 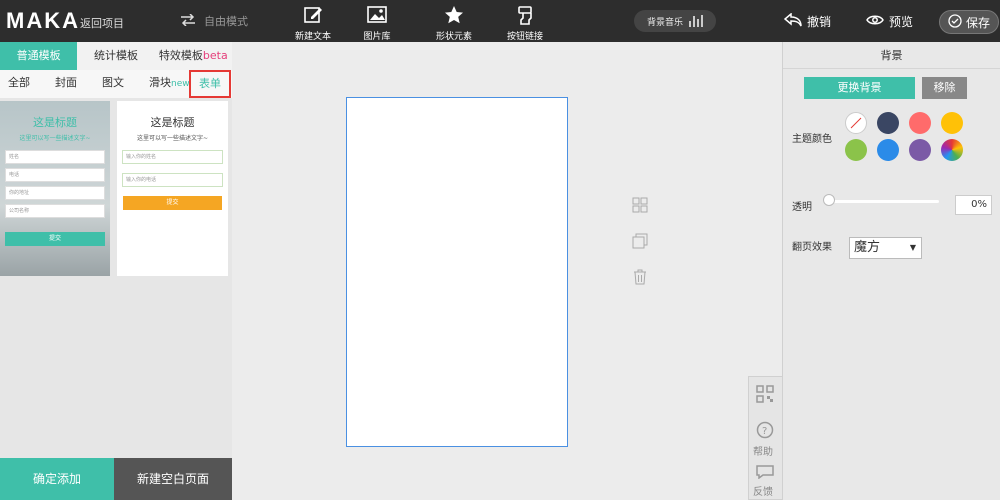 I want to click on shape-elements-tool: 形状元素, so click(x=454, y=23).